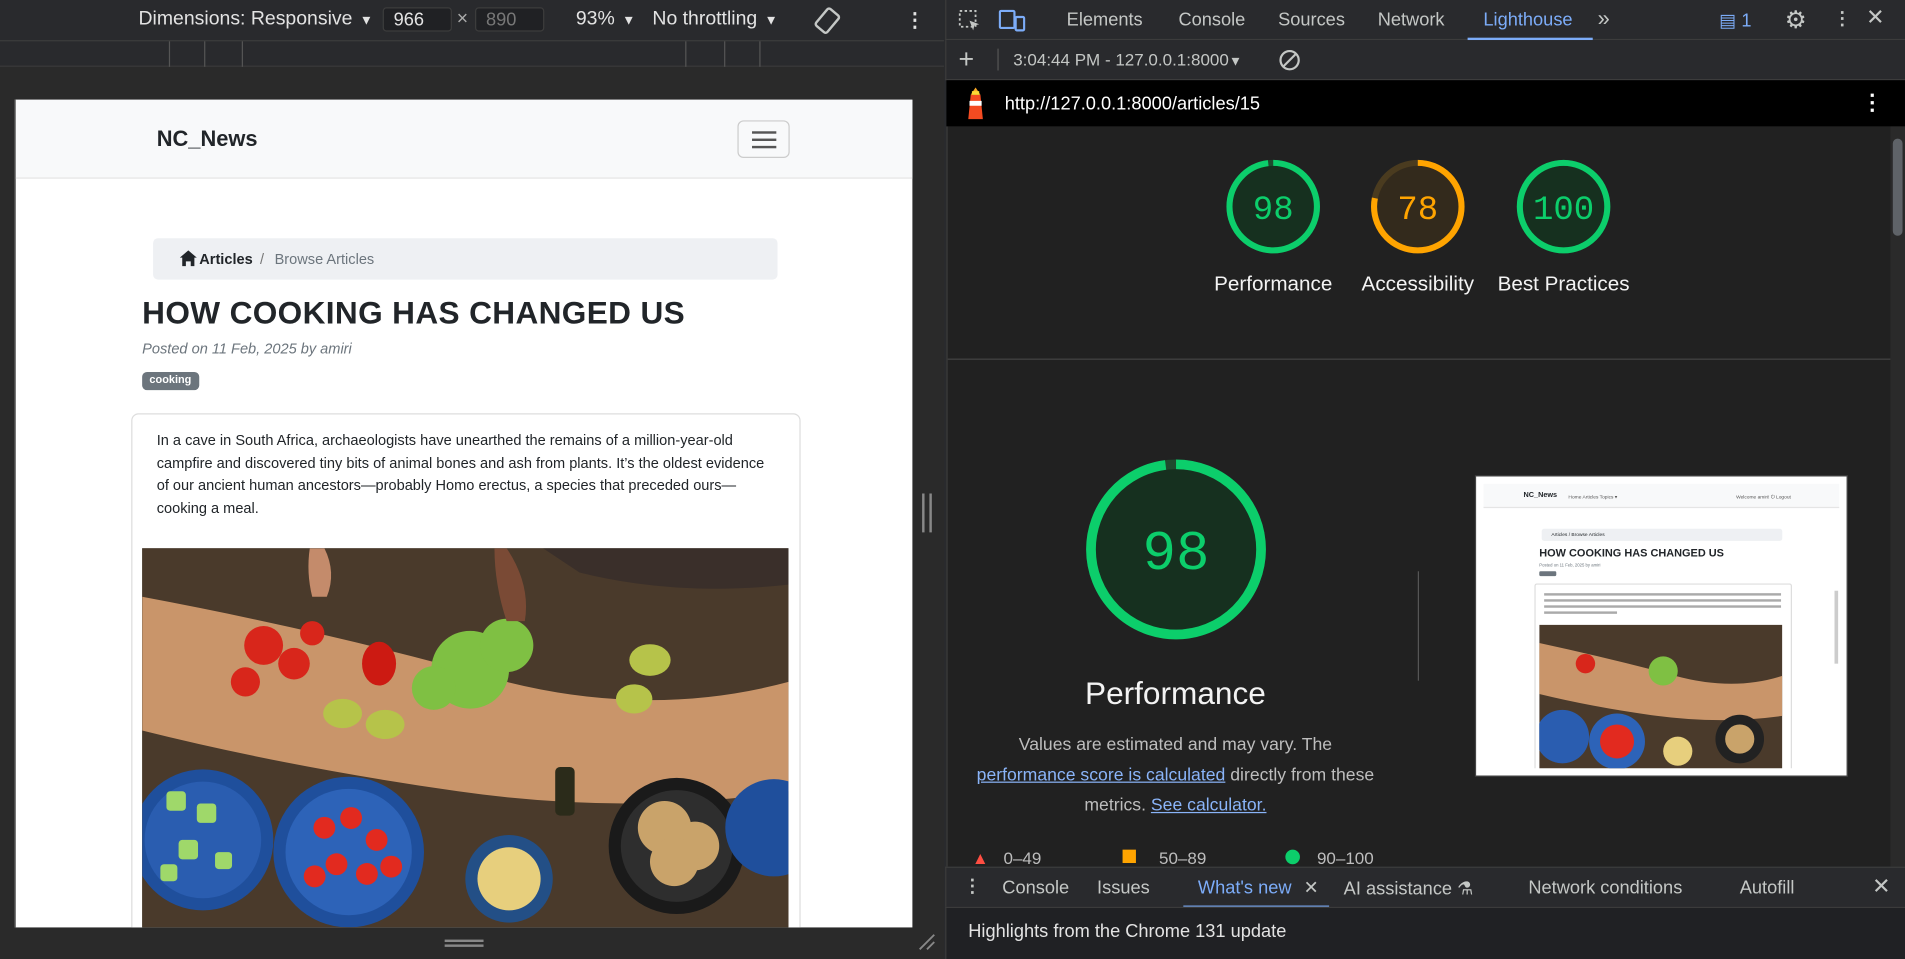  I want to click on scrollbar-thumb, so click(1897, 187).